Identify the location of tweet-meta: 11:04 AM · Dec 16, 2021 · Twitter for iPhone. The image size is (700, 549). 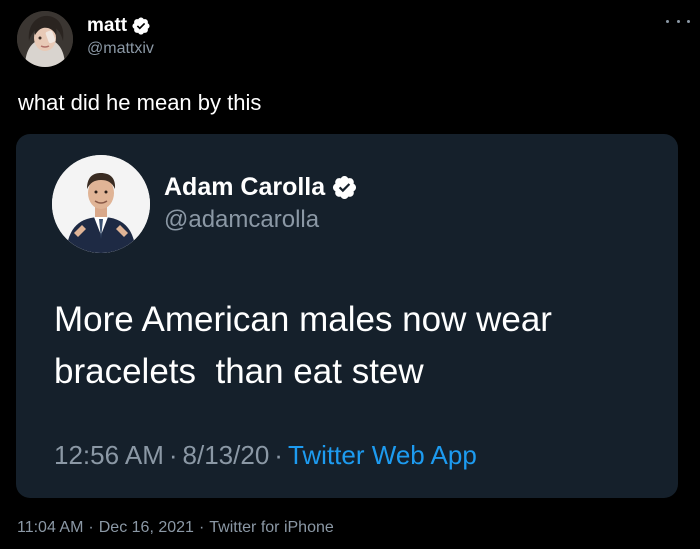
(175, 528).